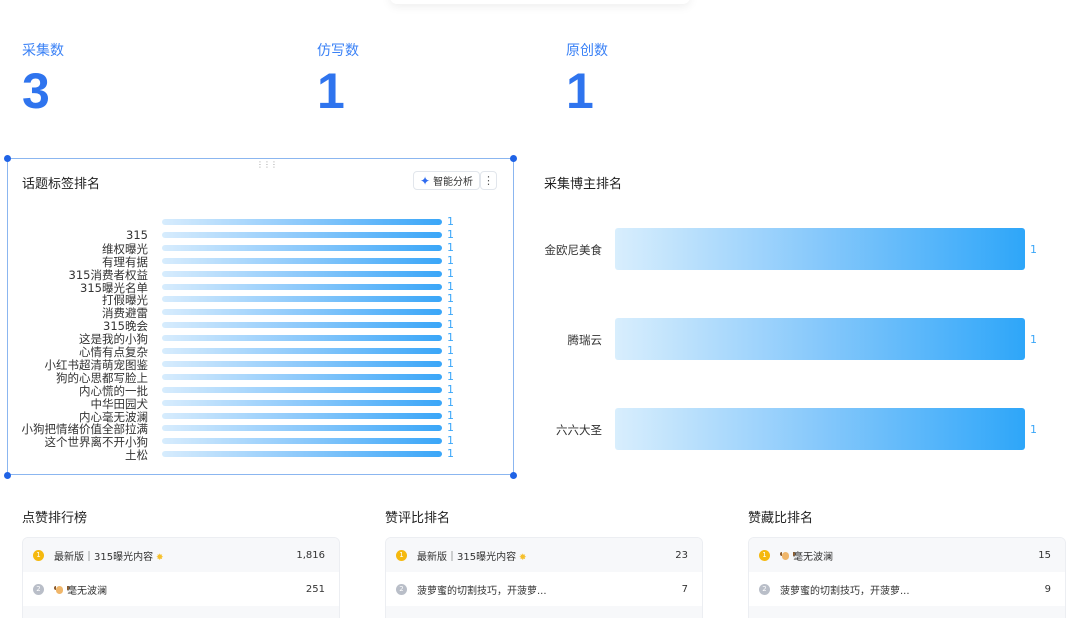 The image size is (1080, 618). I want to click on topic-panel-title: 话题标签排名, so click(61, 184).